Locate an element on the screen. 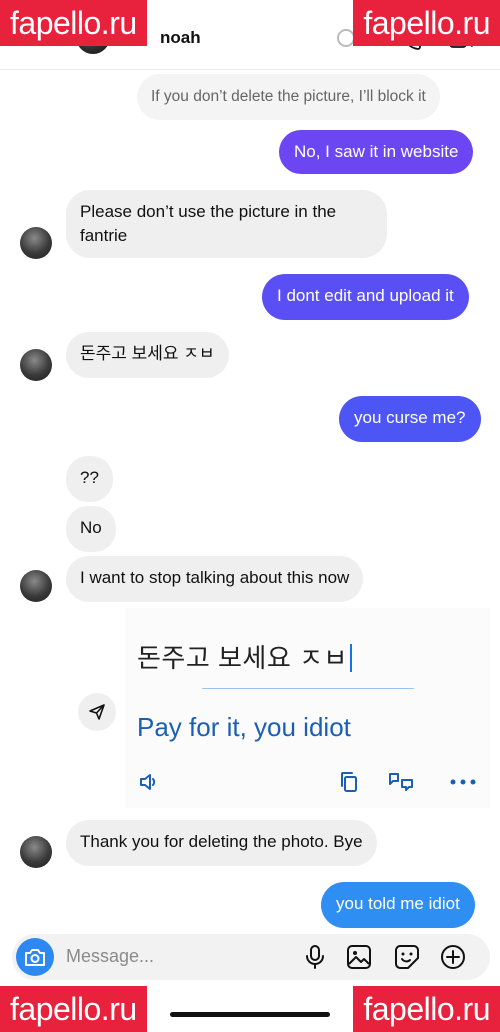  more-options-icon is located at coordinates (463, 782).